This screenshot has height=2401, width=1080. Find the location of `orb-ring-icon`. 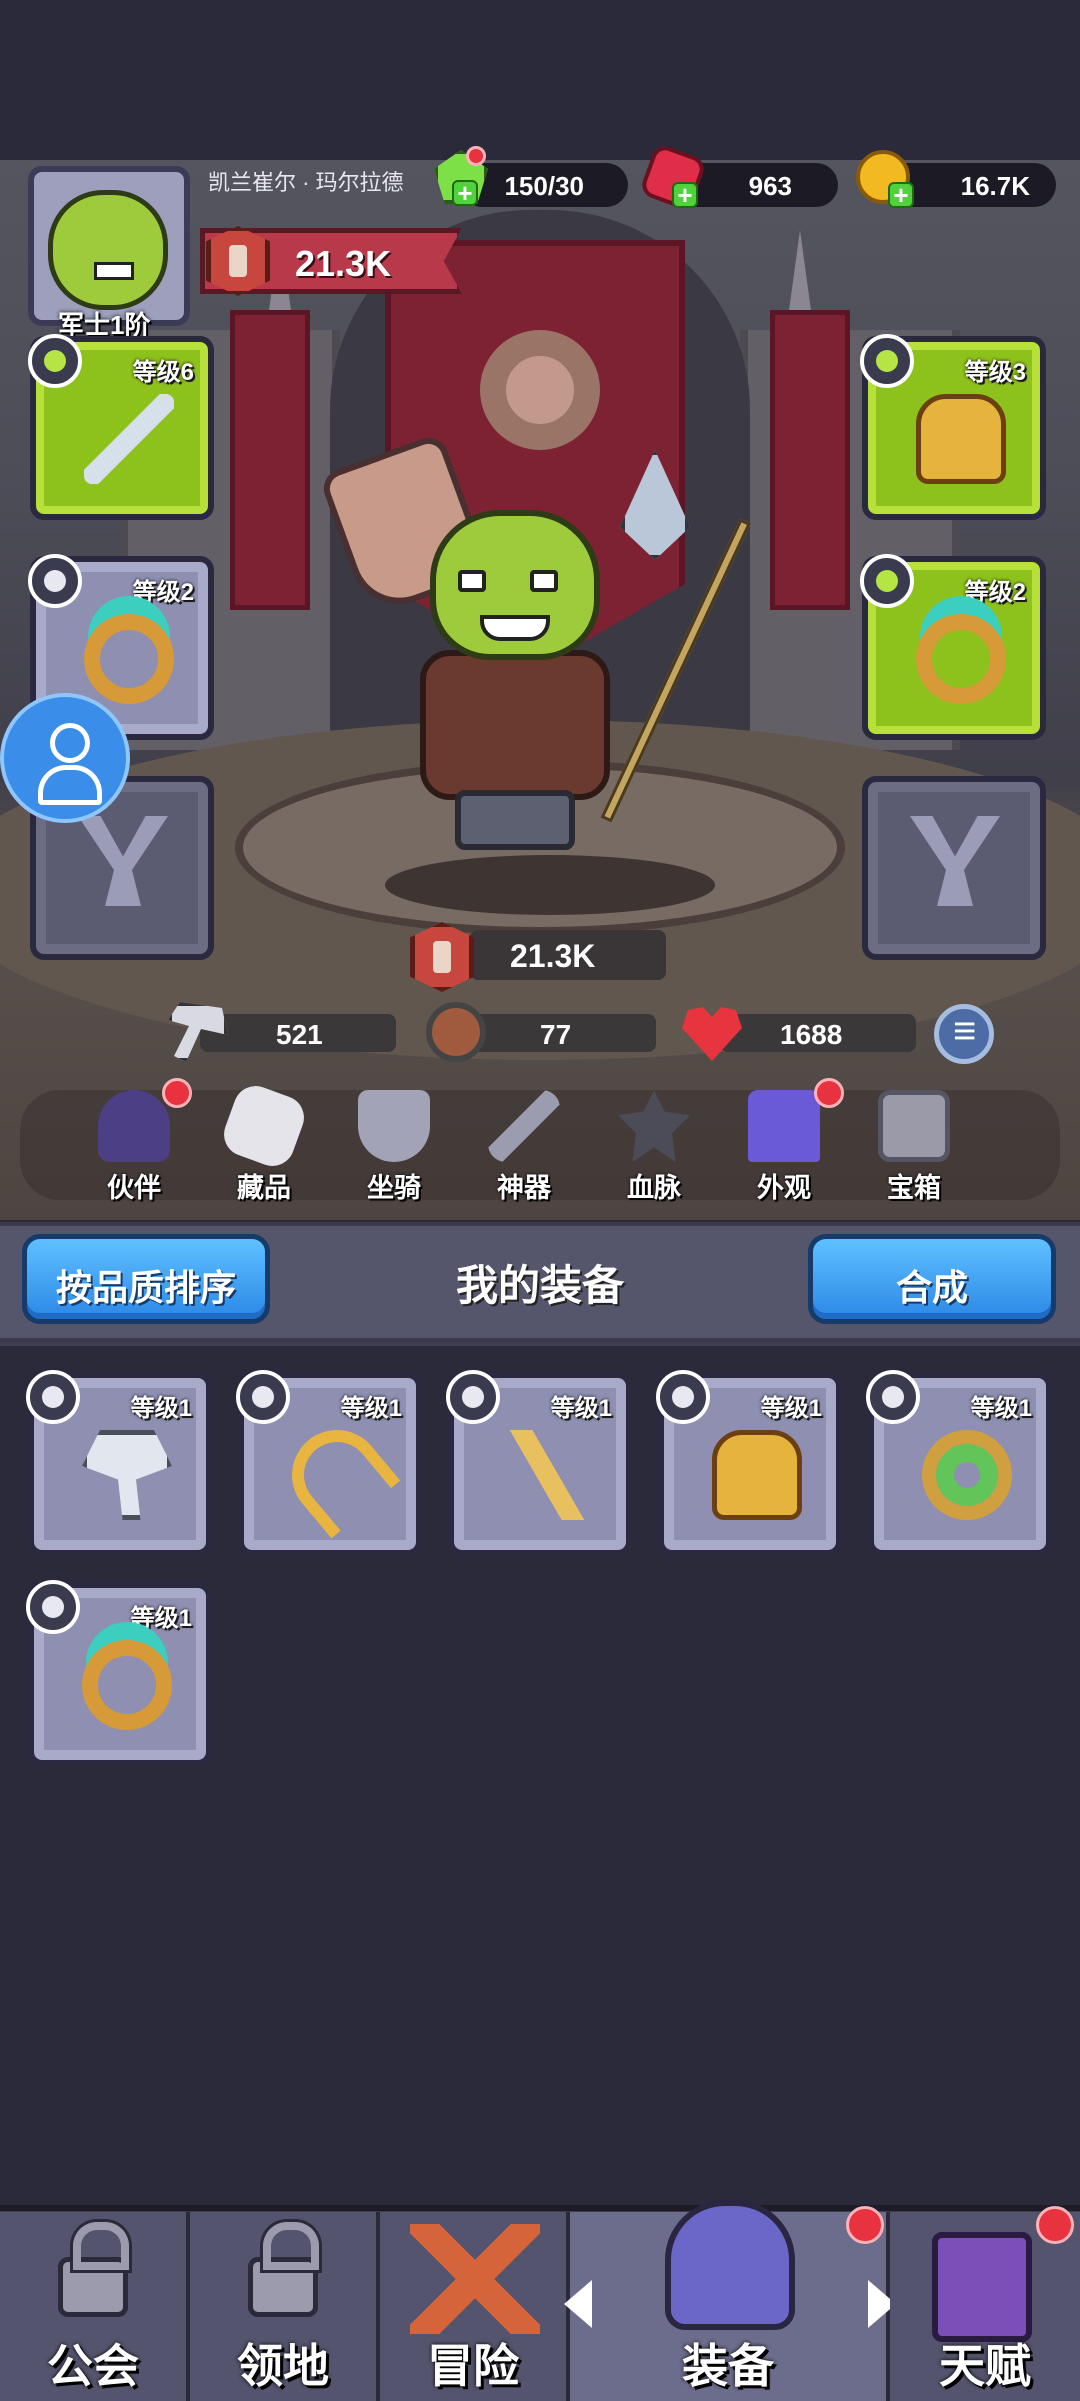

orb-ring-icon is located at coordinates (967, 1475).